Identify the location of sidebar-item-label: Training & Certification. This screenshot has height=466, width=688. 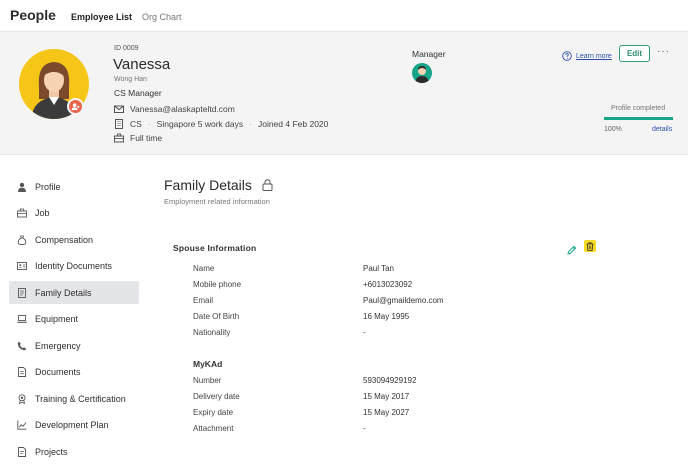
(80, 398).